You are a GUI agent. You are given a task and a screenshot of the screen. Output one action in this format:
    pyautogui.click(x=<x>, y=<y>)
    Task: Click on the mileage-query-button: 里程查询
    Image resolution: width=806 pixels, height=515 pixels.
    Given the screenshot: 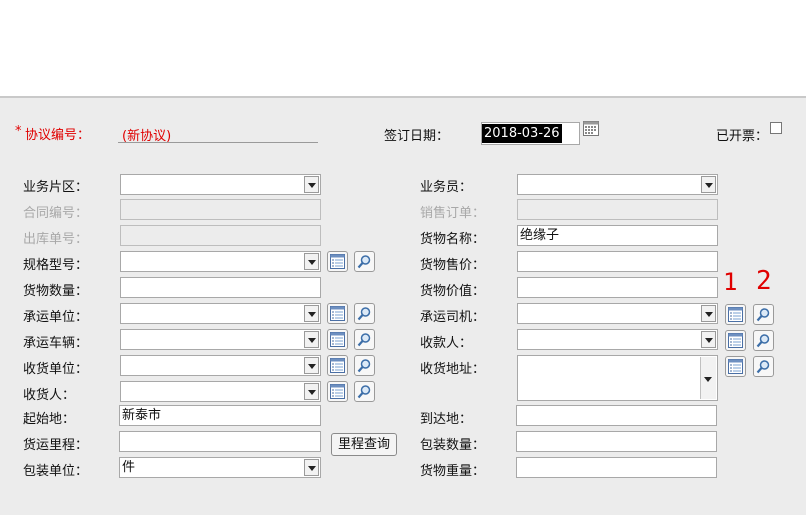 What is the action you would take?
    pyautogui.click(x=364, y=444)
    